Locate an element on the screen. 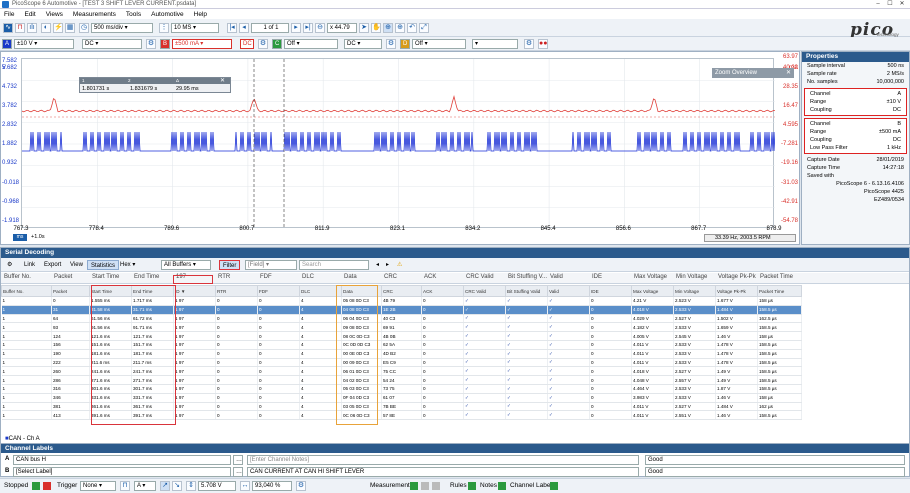 The image size is (910, 493). channel-b-options-icon: ⚙ is located at coordinates (263, 44).